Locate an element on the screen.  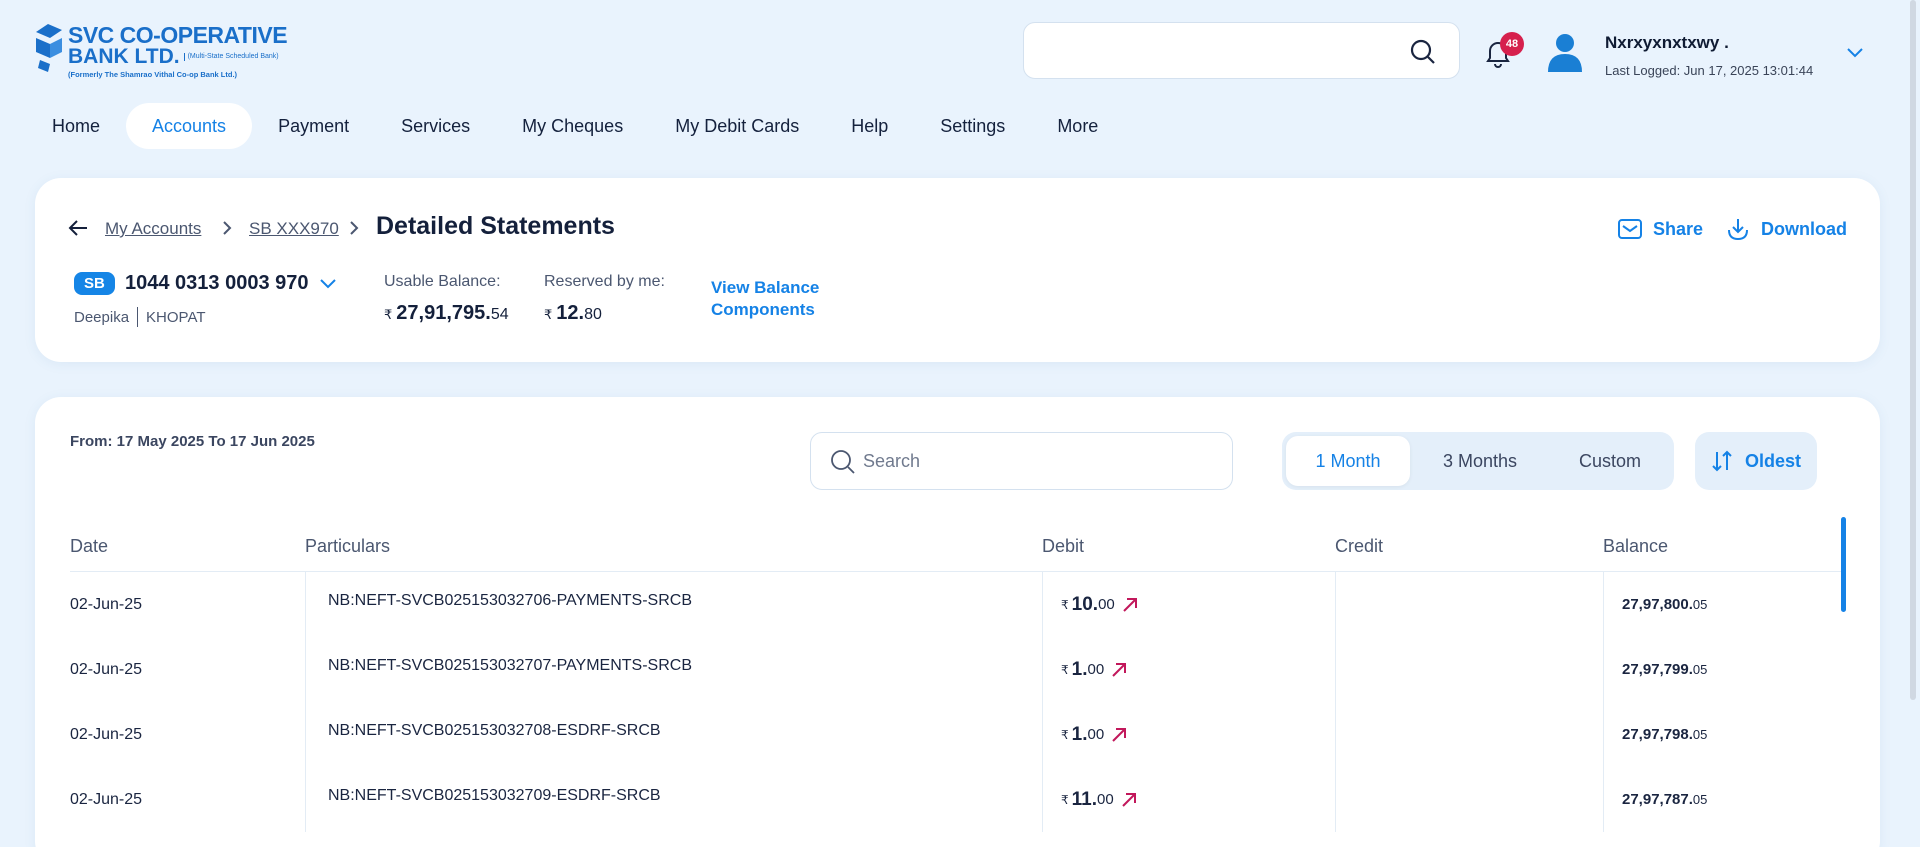
row-balance: 27,97,787. 05 is located at coordinates (1718, 799).